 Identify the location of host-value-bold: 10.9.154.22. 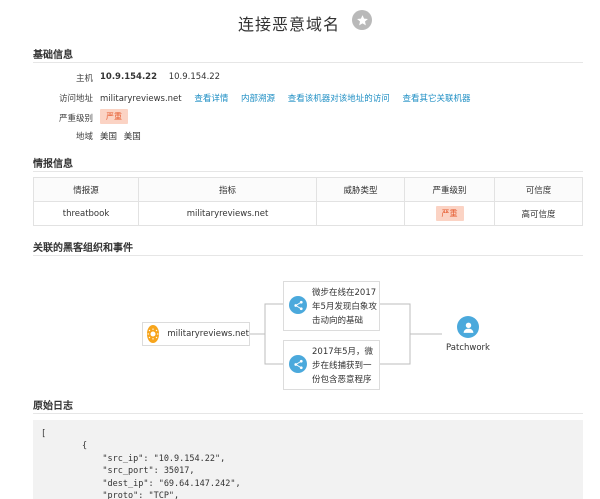
(129, 77).